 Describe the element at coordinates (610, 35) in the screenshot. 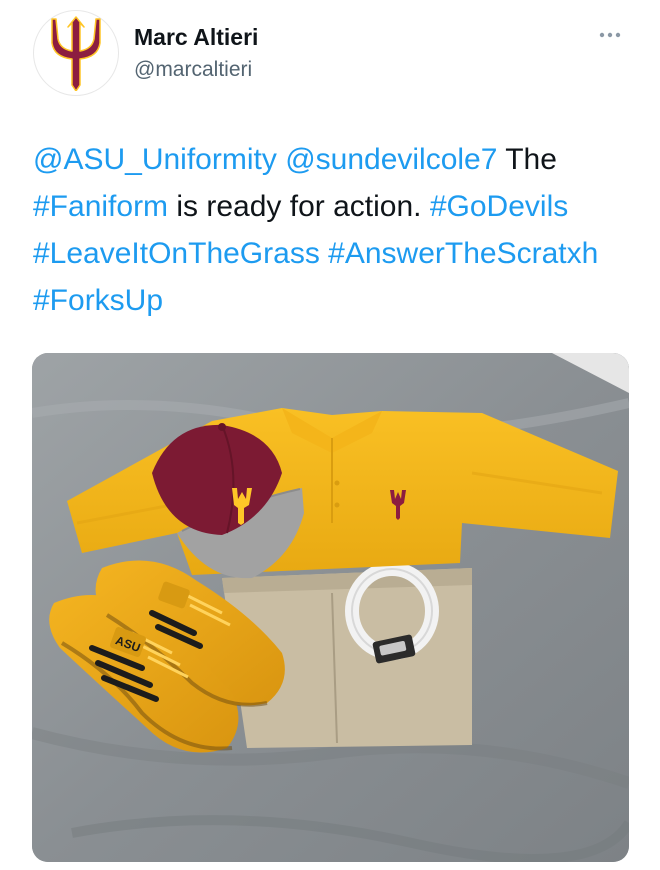

I see `more-icon` at that location.